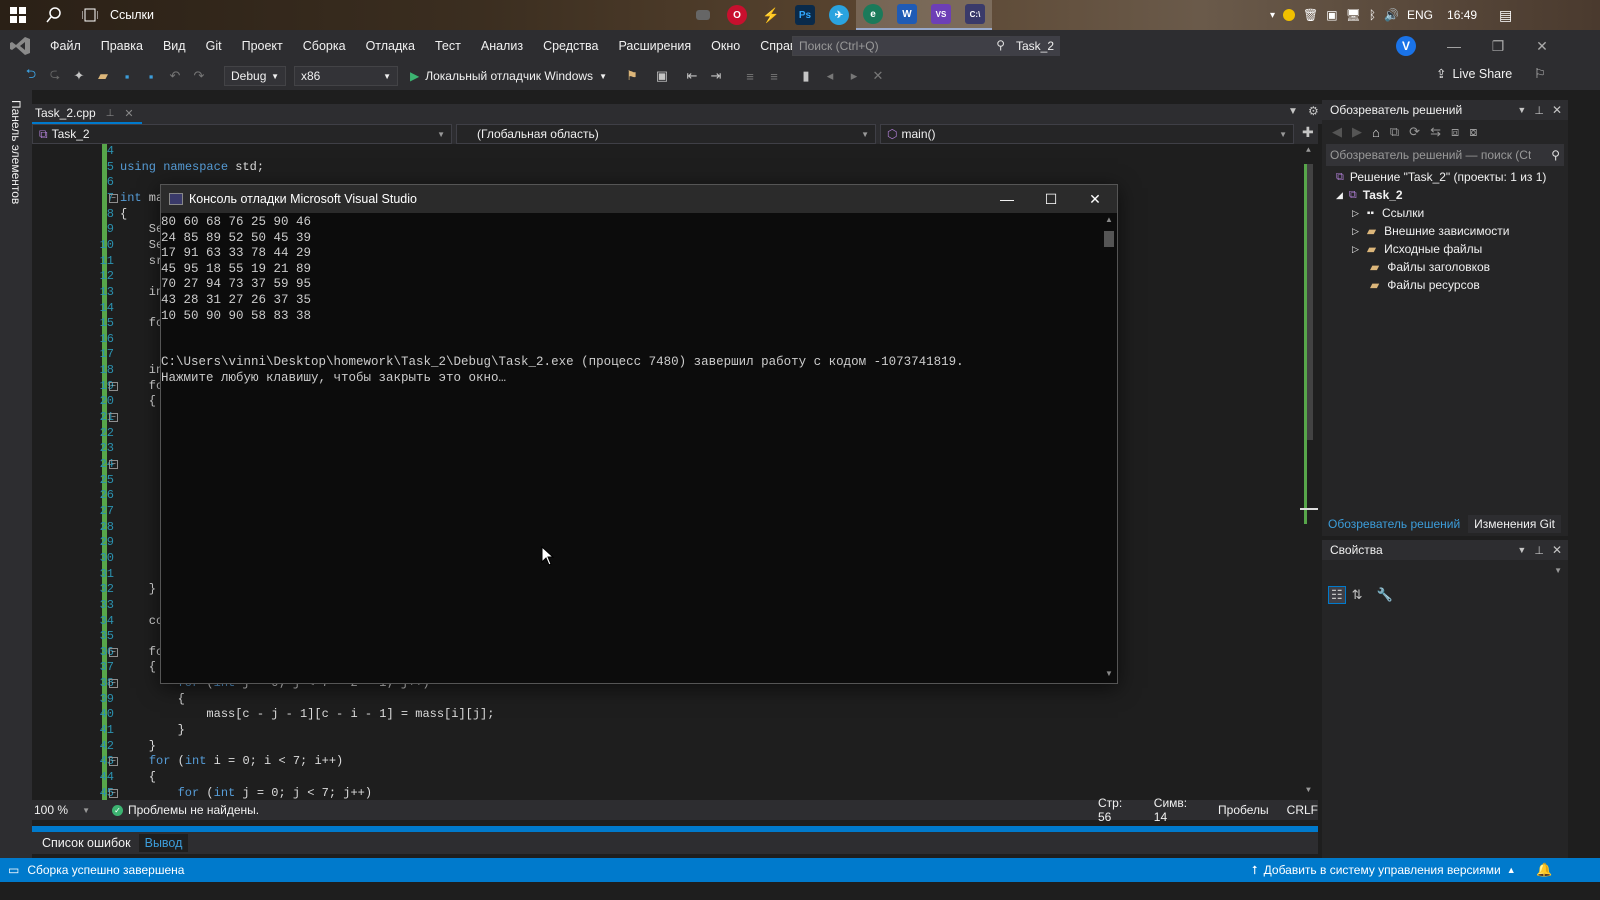  What do you see at coordinates (1544, 870) in the screenshot?
I see `notification-bell-icon: 🔔` at bounding box center [1544, 870].